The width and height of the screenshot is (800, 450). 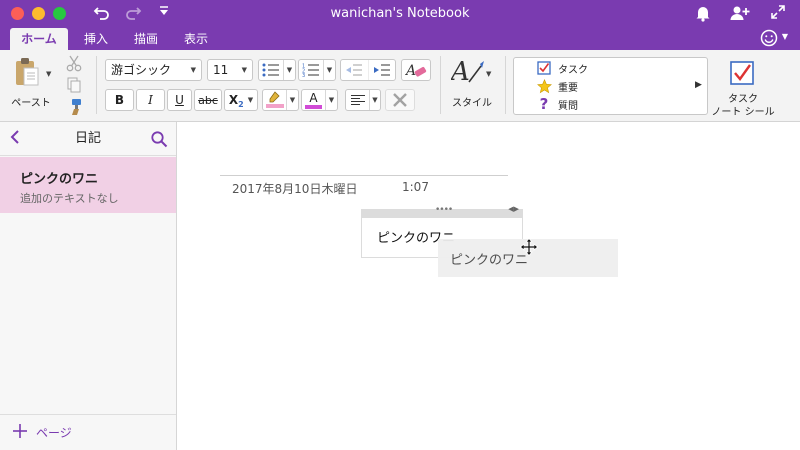 I want to click on paragraph-align-control: ▼, so click(x=363, y=100).